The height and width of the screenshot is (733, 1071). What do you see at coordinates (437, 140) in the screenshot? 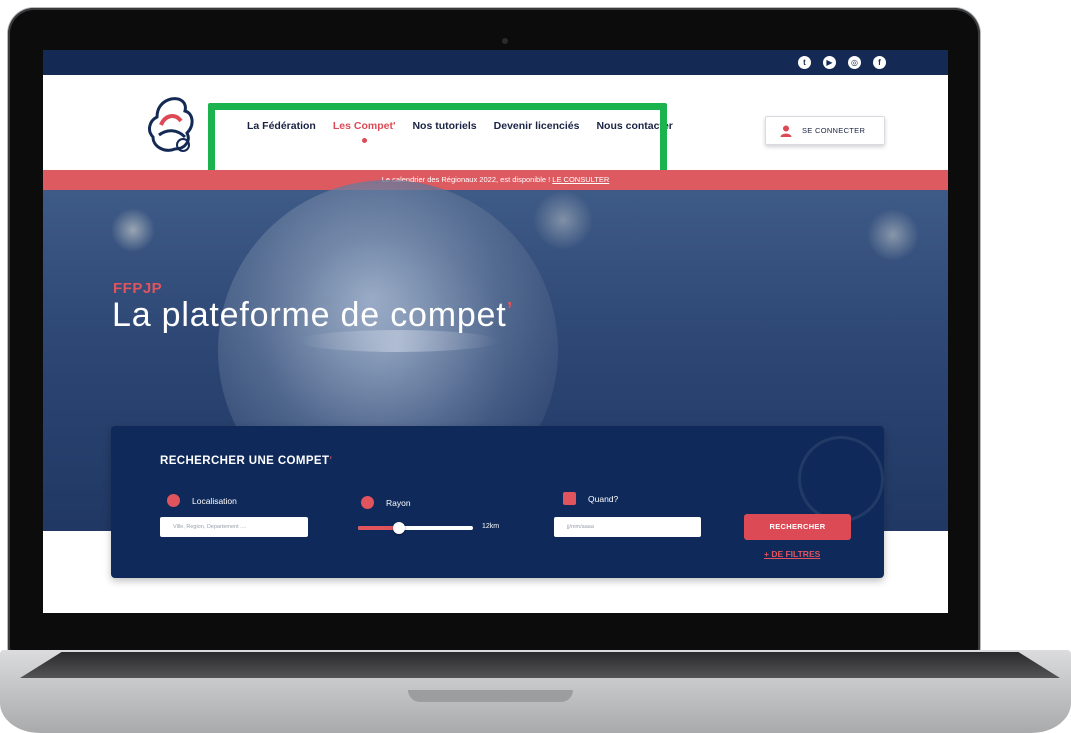
I see `nav-highlight-box` at bounding box center [437, 140].